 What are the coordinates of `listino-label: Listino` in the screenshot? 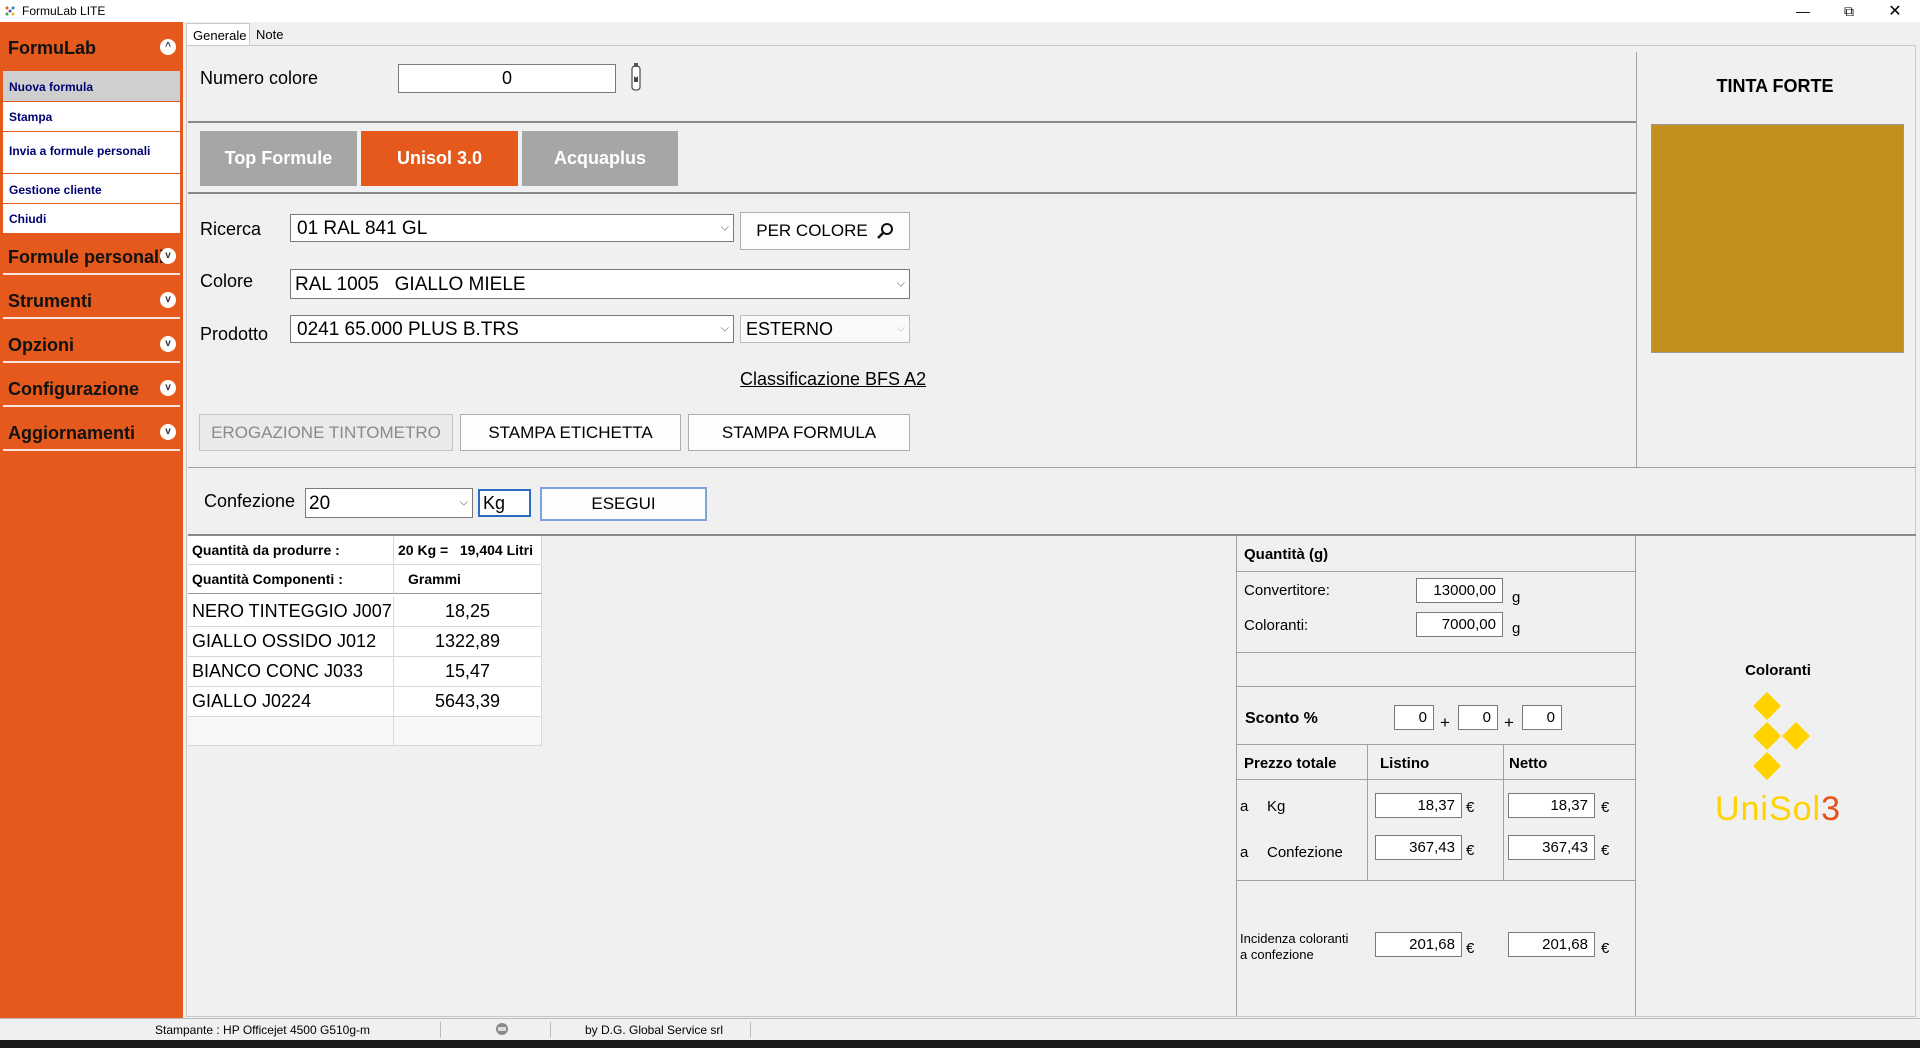 It's located at (1405, 763).